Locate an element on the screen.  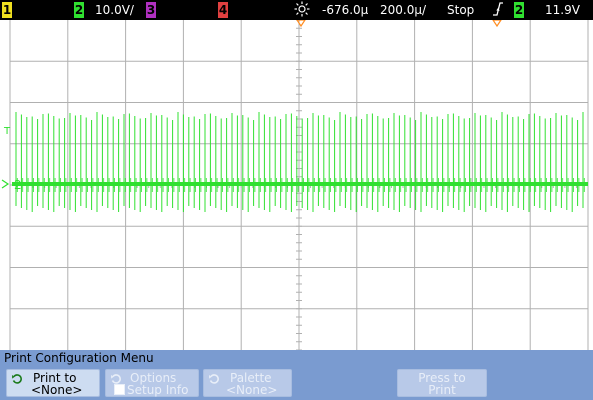
press-to-print-value: Print is located at coordinates (442, 390).